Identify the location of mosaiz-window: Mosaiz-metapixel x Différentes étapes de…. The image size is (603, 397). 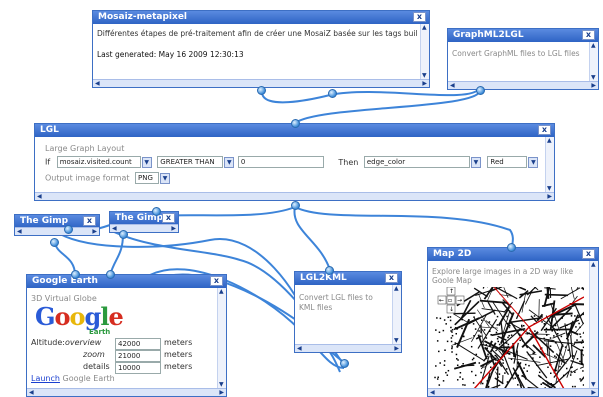
(261, 49).